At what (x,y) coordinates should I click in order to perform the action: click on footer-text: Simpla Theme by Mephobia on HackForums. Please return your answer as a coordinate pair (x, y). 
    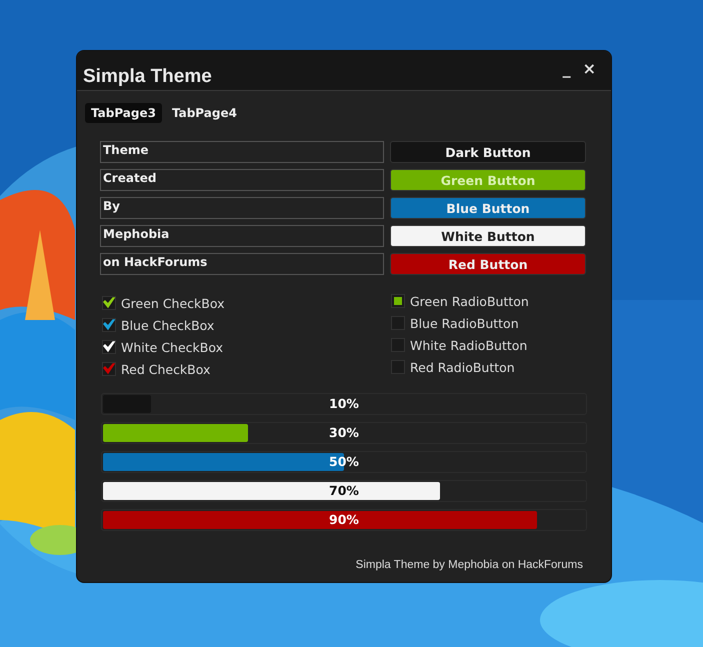
    Looking at the image, I should click on (469, 565).